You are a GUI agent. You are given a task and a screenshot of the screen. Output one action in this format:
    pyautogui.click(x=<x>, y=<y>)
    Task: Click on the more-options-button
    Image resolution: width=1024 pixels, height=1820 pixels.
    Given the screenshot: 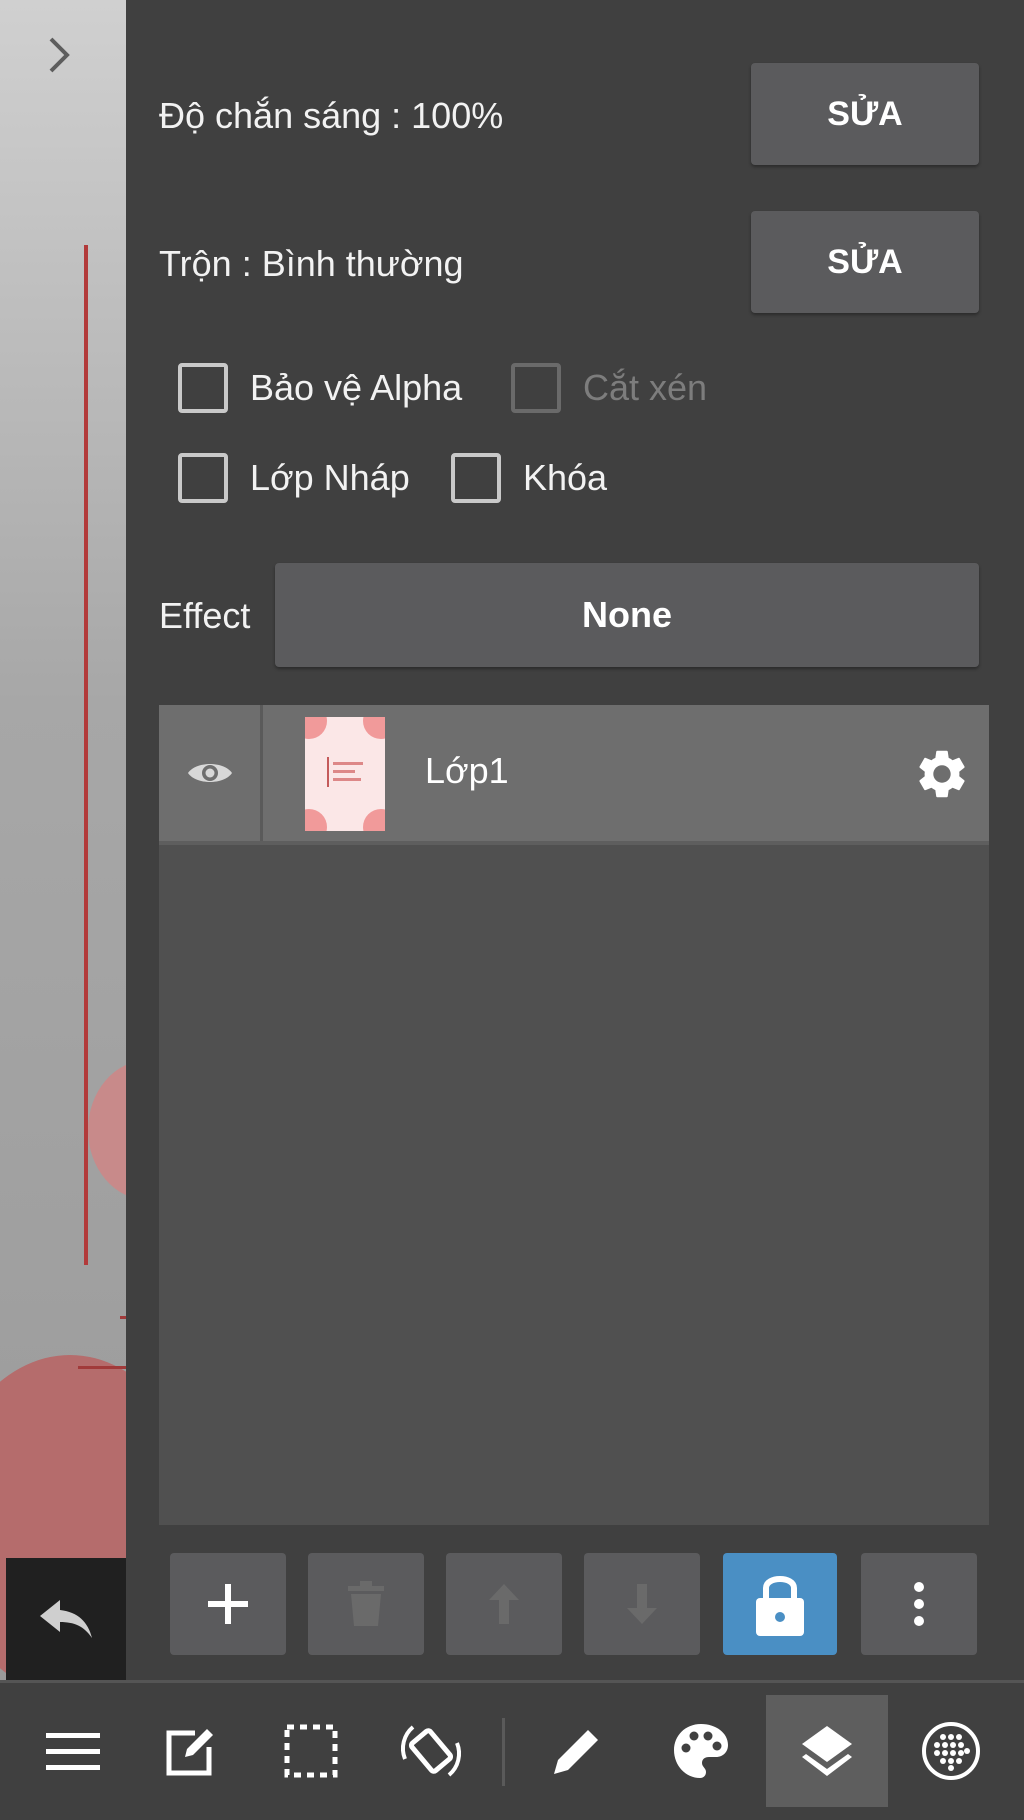 What is the action you would take?
    pyautogui.click(x=919, y=1604)
    